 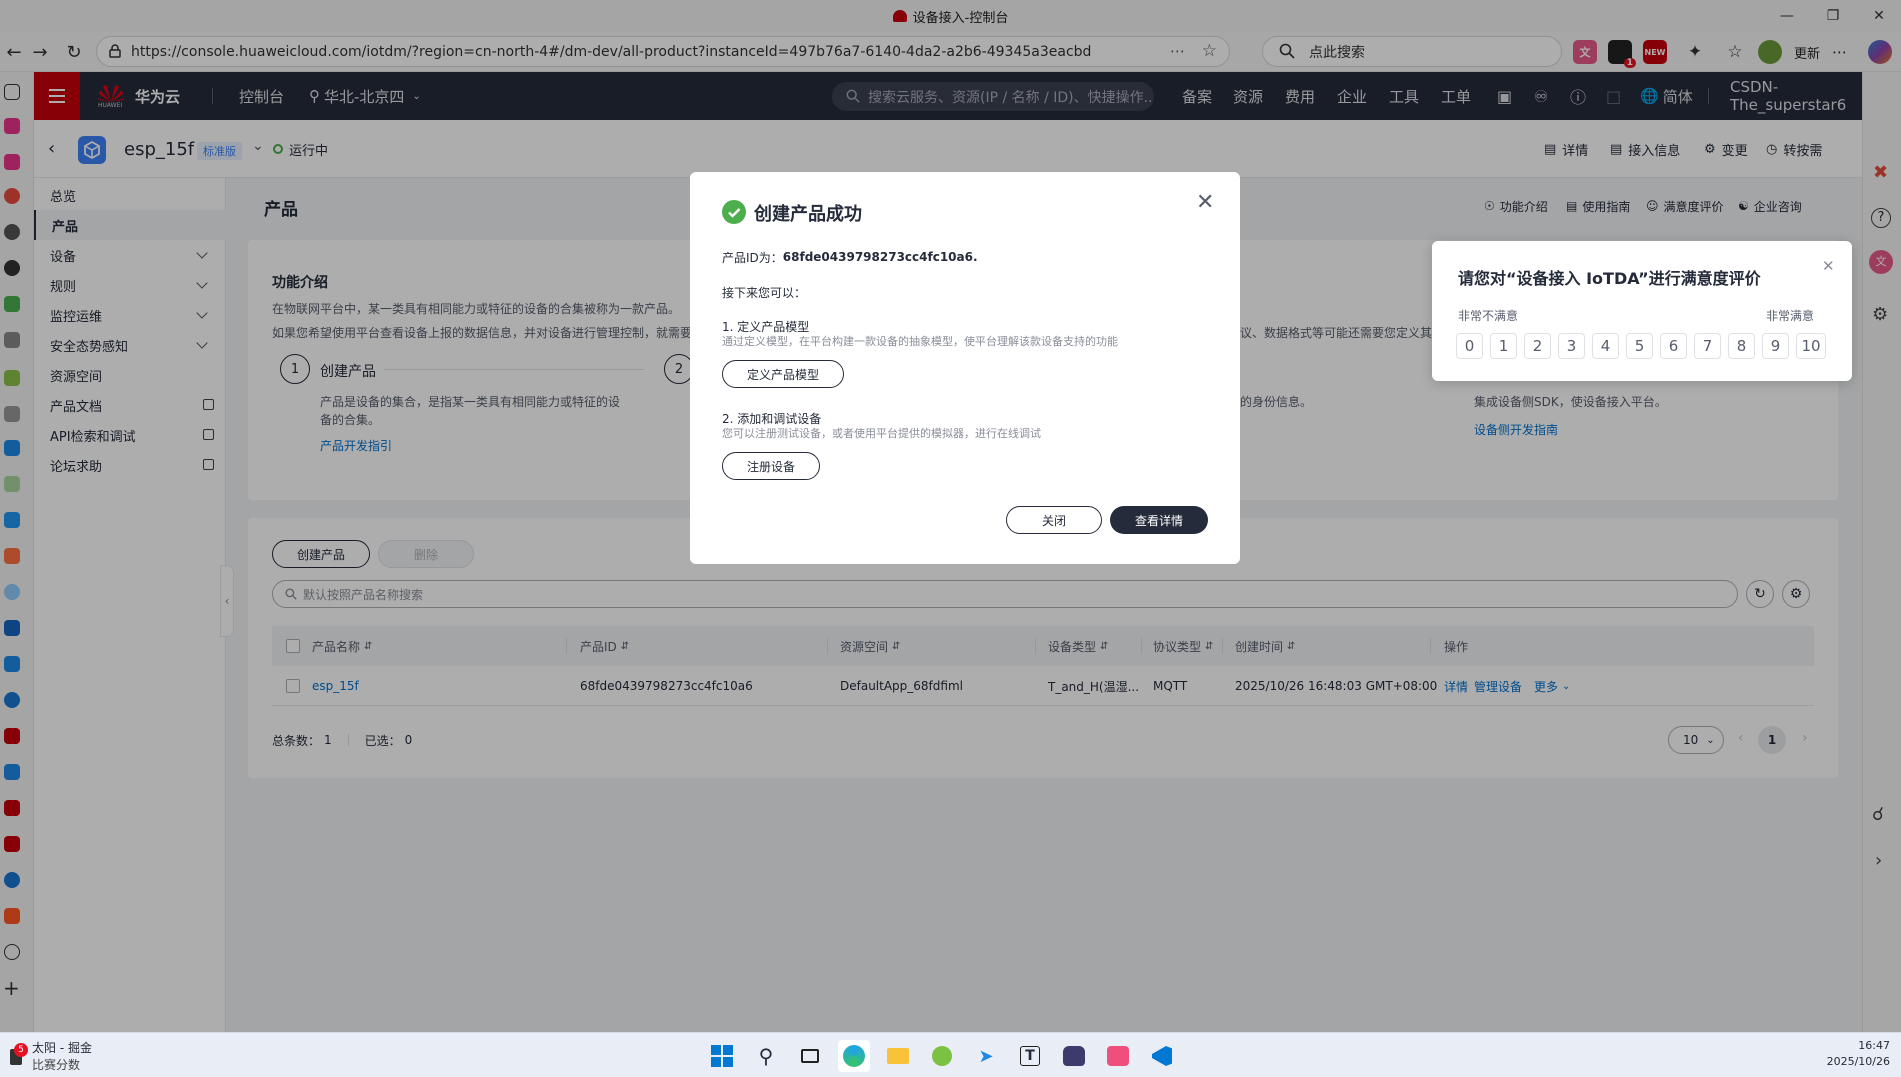 I want to click on app-shape, so click(x=942, y=1056).